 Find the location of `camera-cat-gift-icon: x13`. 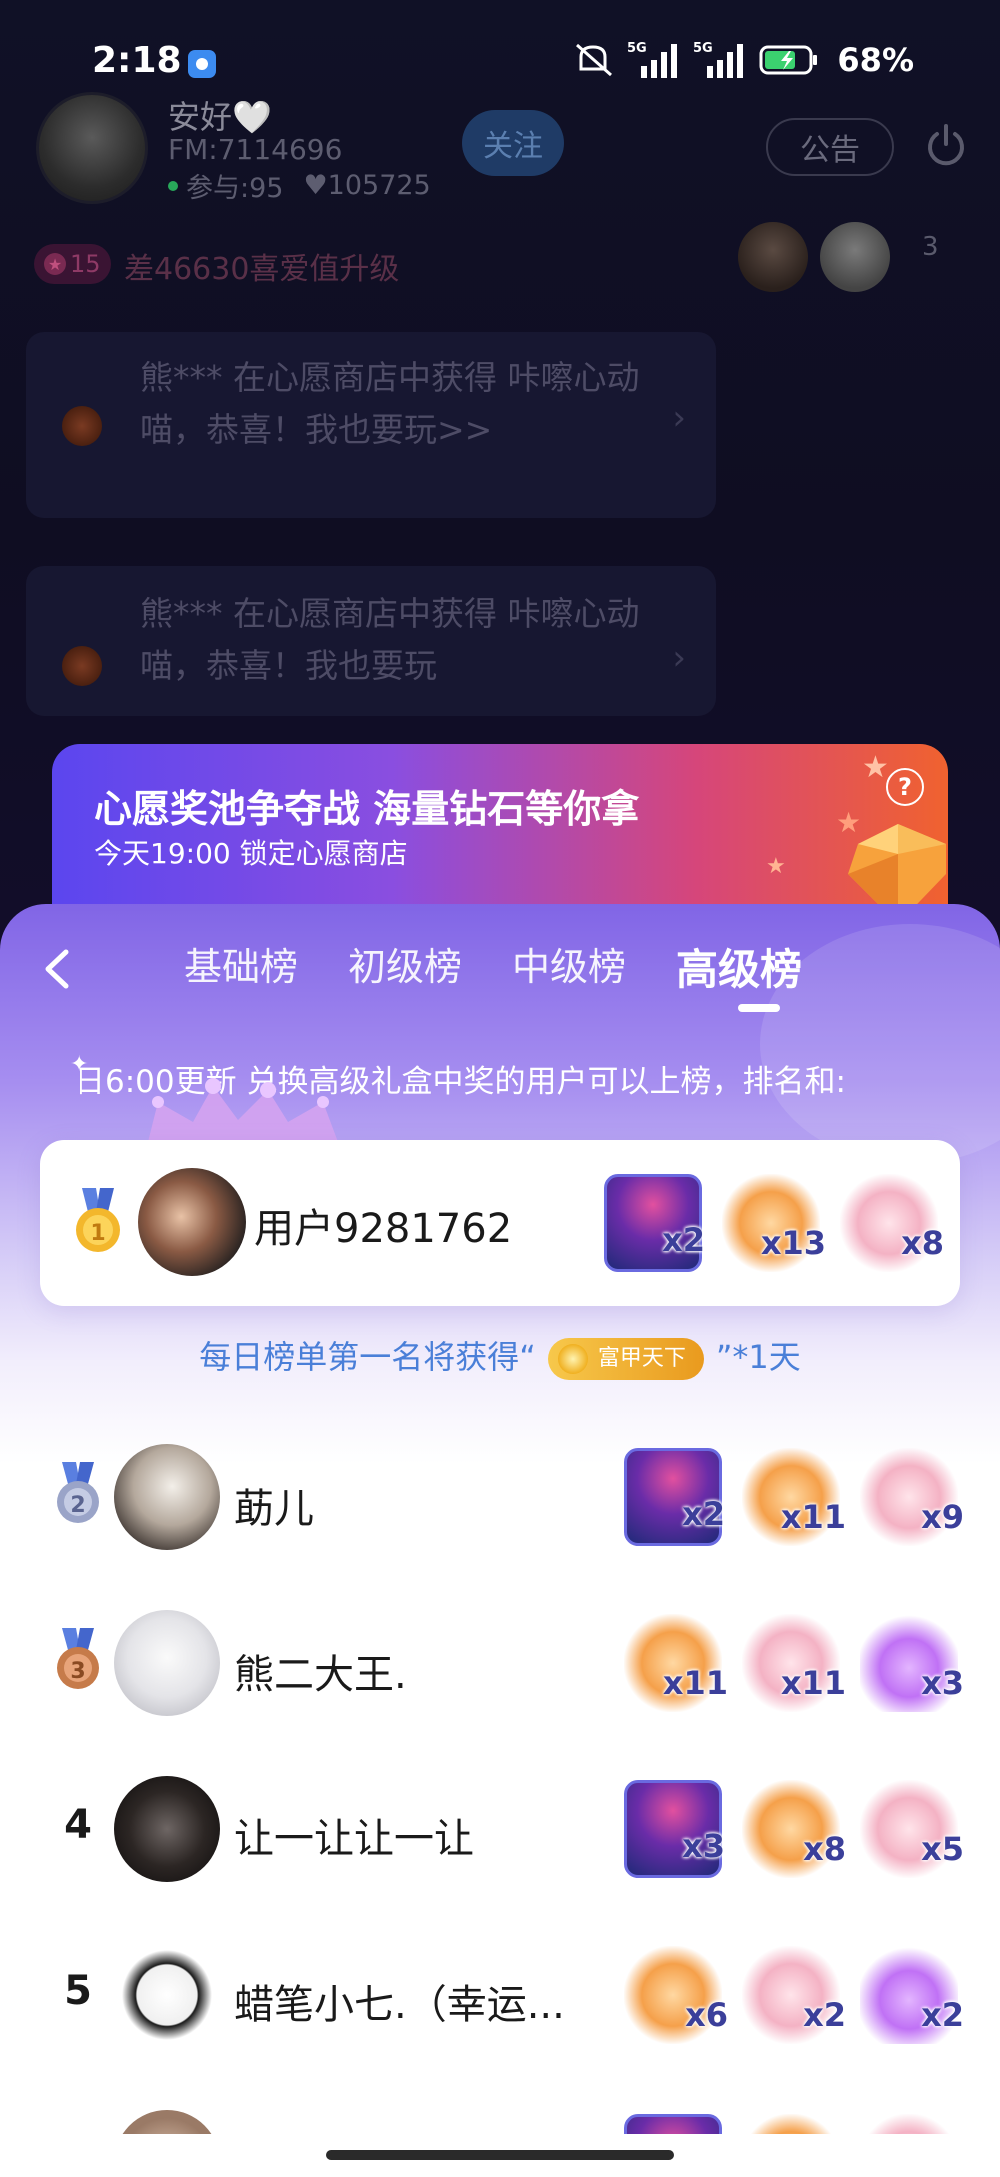

camera-cat-gift-icon: x13 is located at coordinates (774, 1223).